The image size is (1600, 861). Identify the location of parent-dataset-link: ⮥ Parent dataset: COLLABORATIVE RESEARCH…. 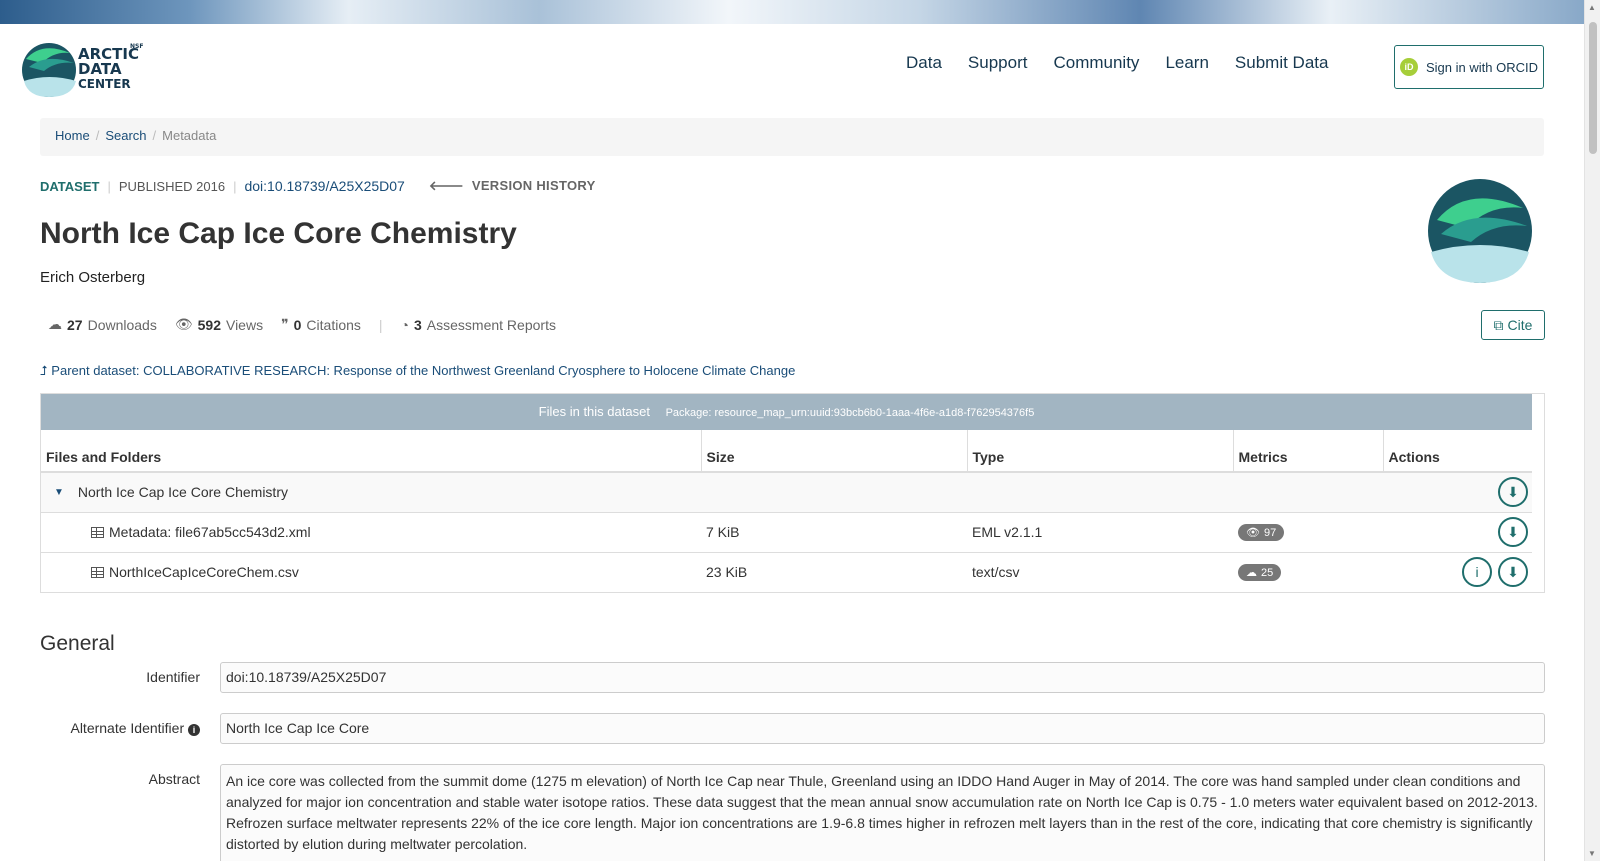
(417, 371).